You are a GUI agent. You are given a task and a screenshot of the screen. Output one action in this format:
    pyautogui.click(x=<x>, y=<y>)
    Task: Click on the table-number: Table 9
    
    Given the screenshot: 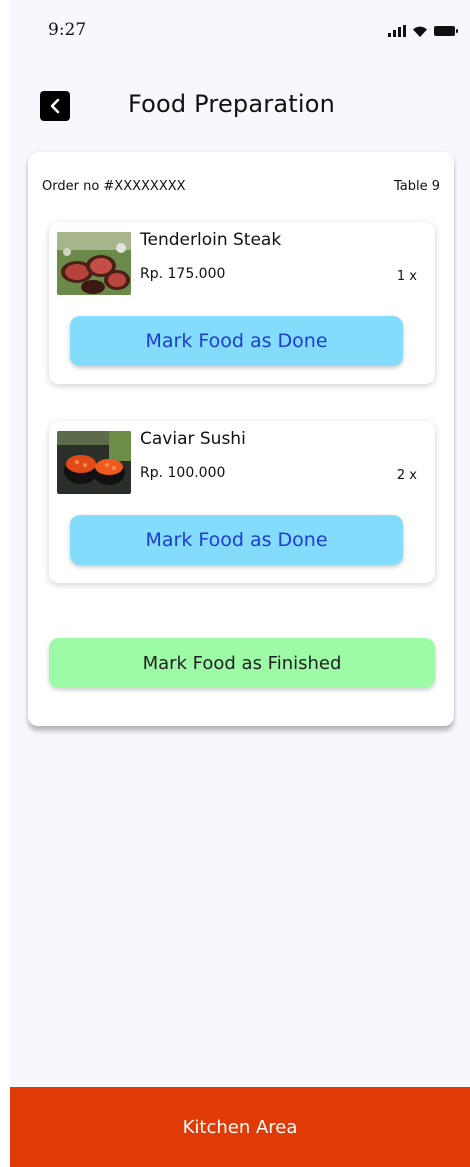 What is the action you would take?
    pyautogui.click(x=416, y=186)
    